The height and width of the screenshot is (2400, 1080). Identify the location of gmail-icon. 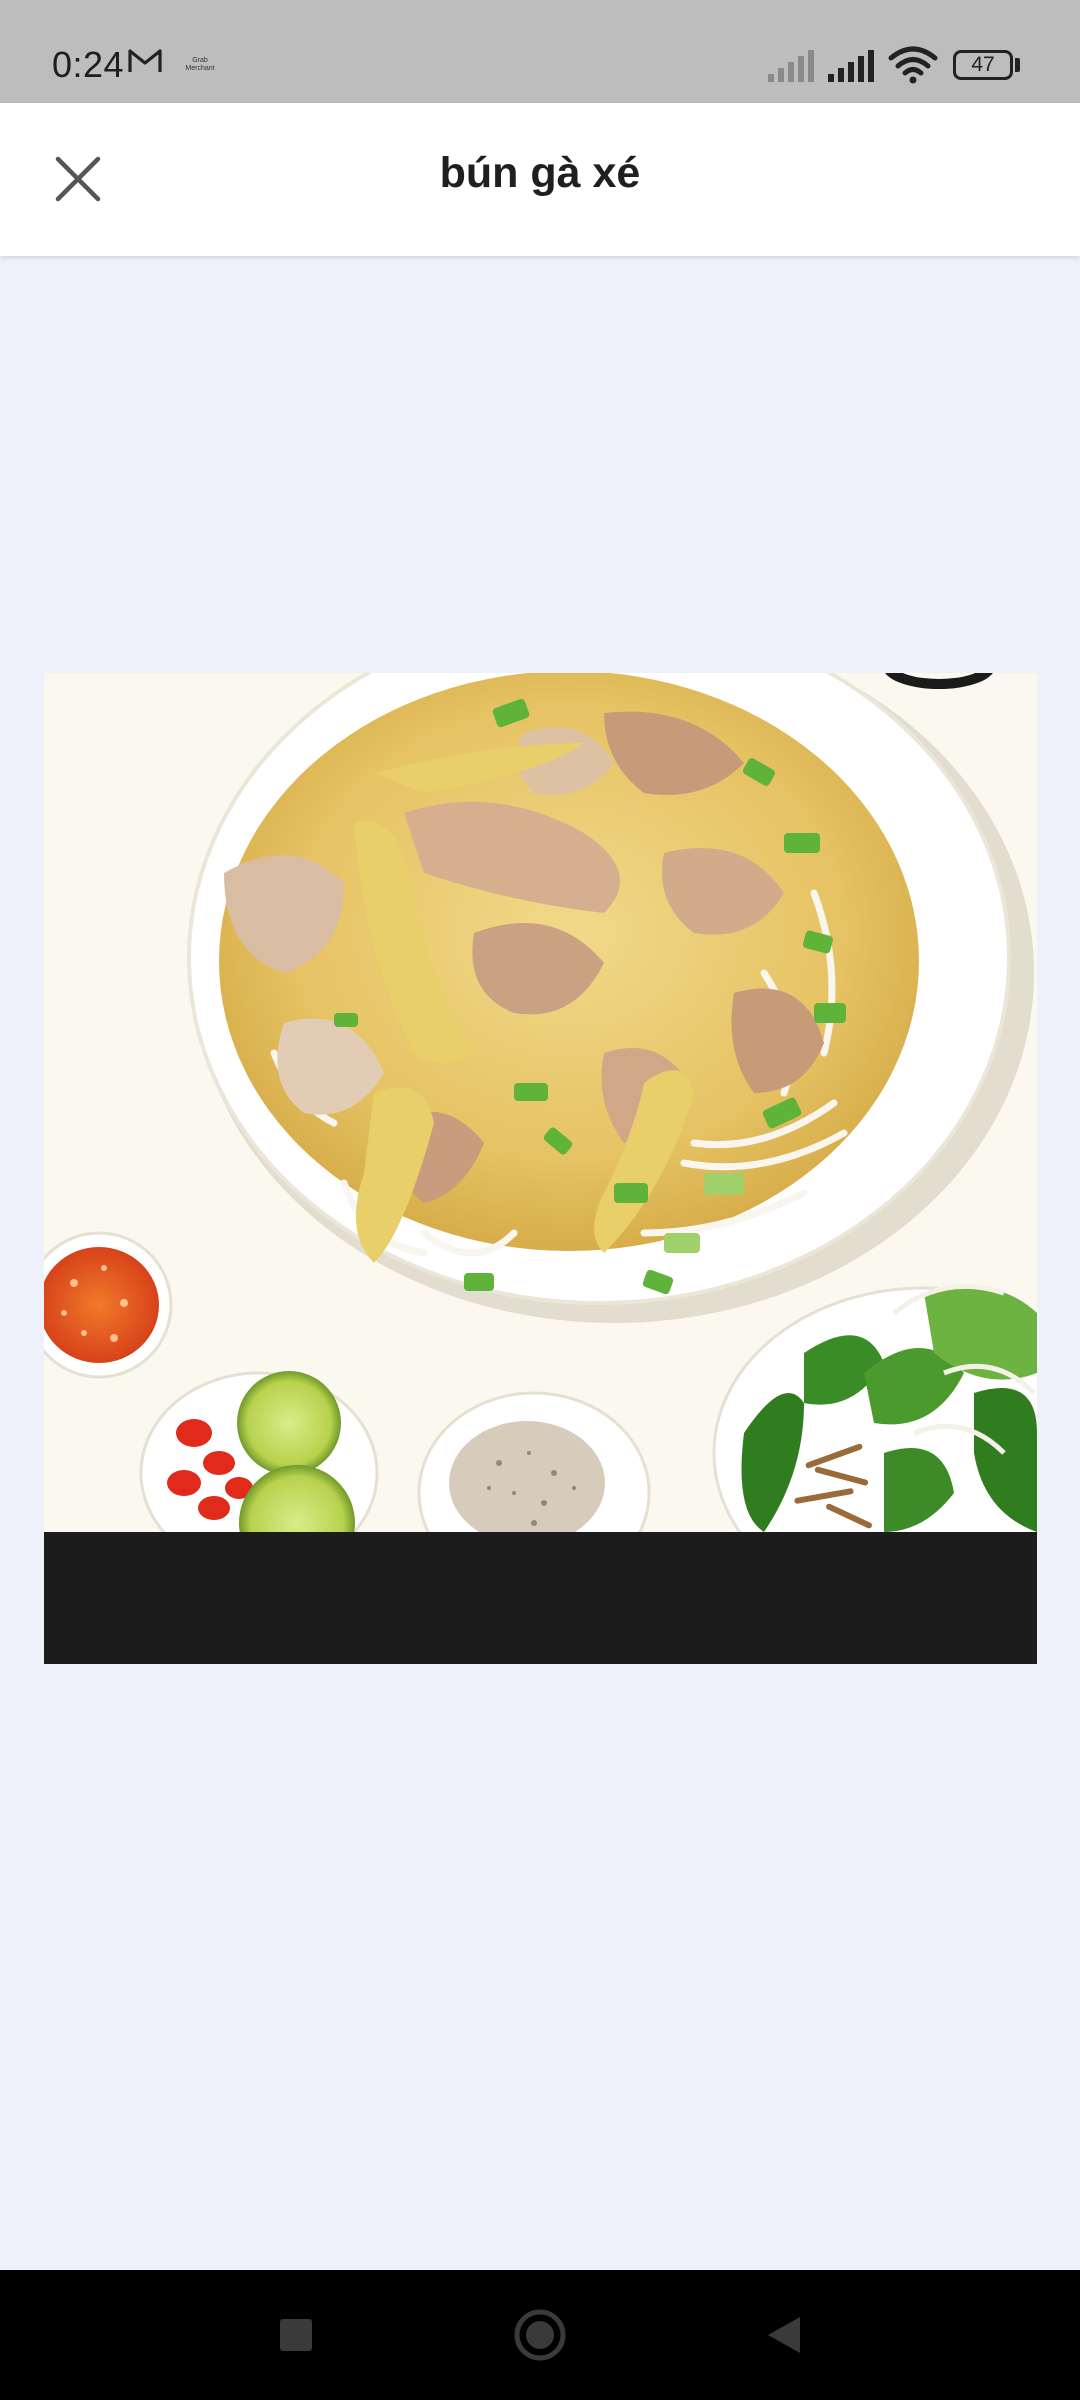
(145, 60).